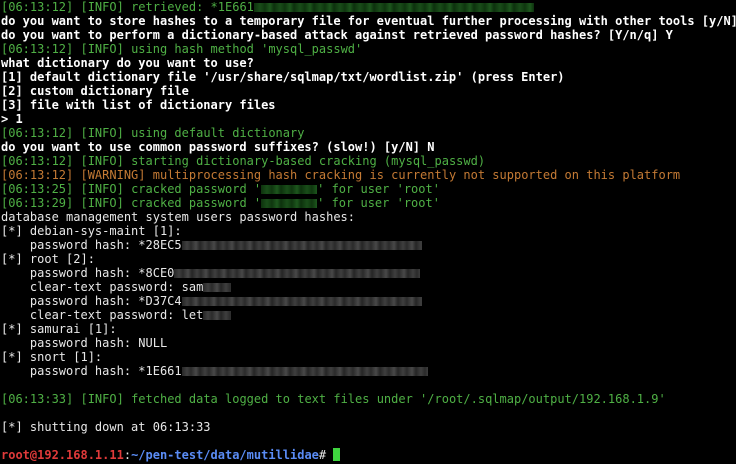 The image size is (736, 464). Describe the element at coordinates (102, 287) in the screenshot. I see `clear-text: clear-text password: sam` at that location.